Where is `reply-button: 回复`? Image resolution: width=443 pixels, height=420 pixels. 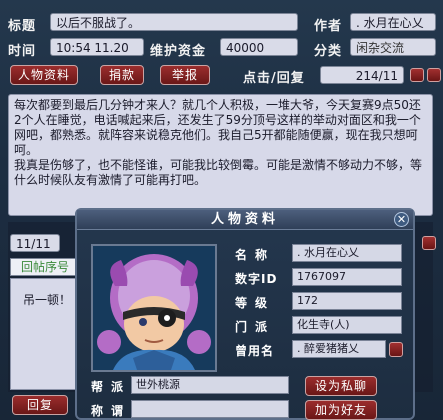 reply-button: 回复 is located at coordinates (40, 405).